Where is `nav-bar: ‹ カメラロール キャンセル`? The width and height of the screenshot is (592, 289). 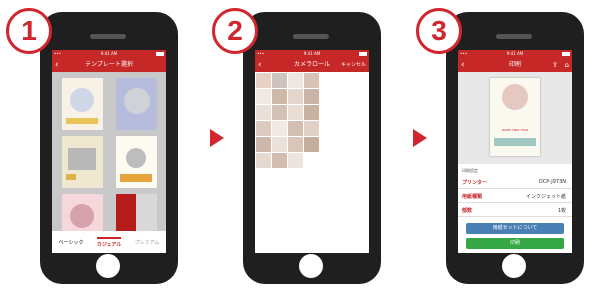 nav-bar: ‹ カメラロール キャンセル is located at coordinates (312, 65).